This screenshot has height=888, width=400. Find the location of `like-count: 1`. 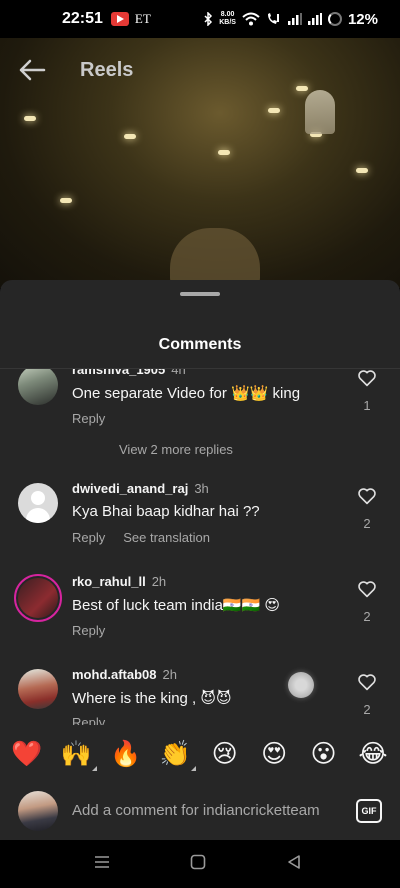

like-count: 1 is located at coordinates (367, 405).